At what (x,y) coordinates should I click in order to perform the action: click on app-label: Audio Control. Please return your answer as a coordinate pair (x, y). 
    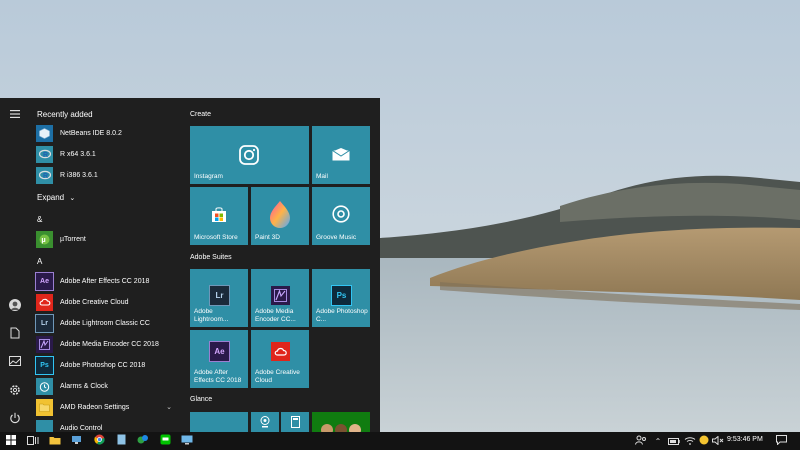
    Looking at the image, I should click on (81, 428).